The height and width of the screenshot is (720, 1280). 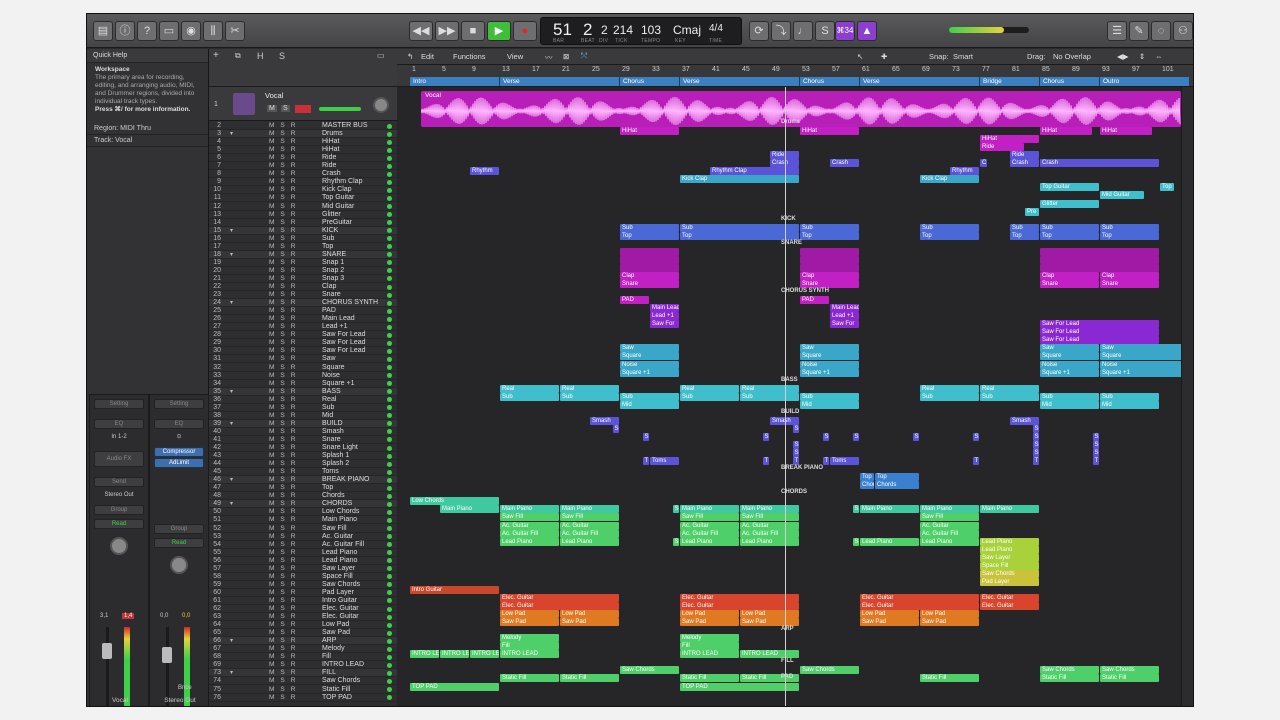 I want to click on region: Snare, so click(x=649, y=284).